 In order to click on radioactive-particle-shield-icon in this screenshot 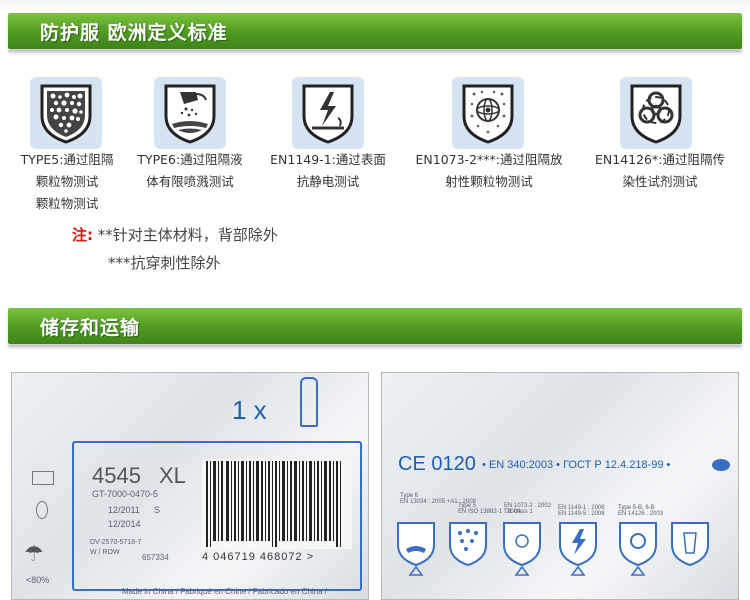, I will do `click(488, 113)`.